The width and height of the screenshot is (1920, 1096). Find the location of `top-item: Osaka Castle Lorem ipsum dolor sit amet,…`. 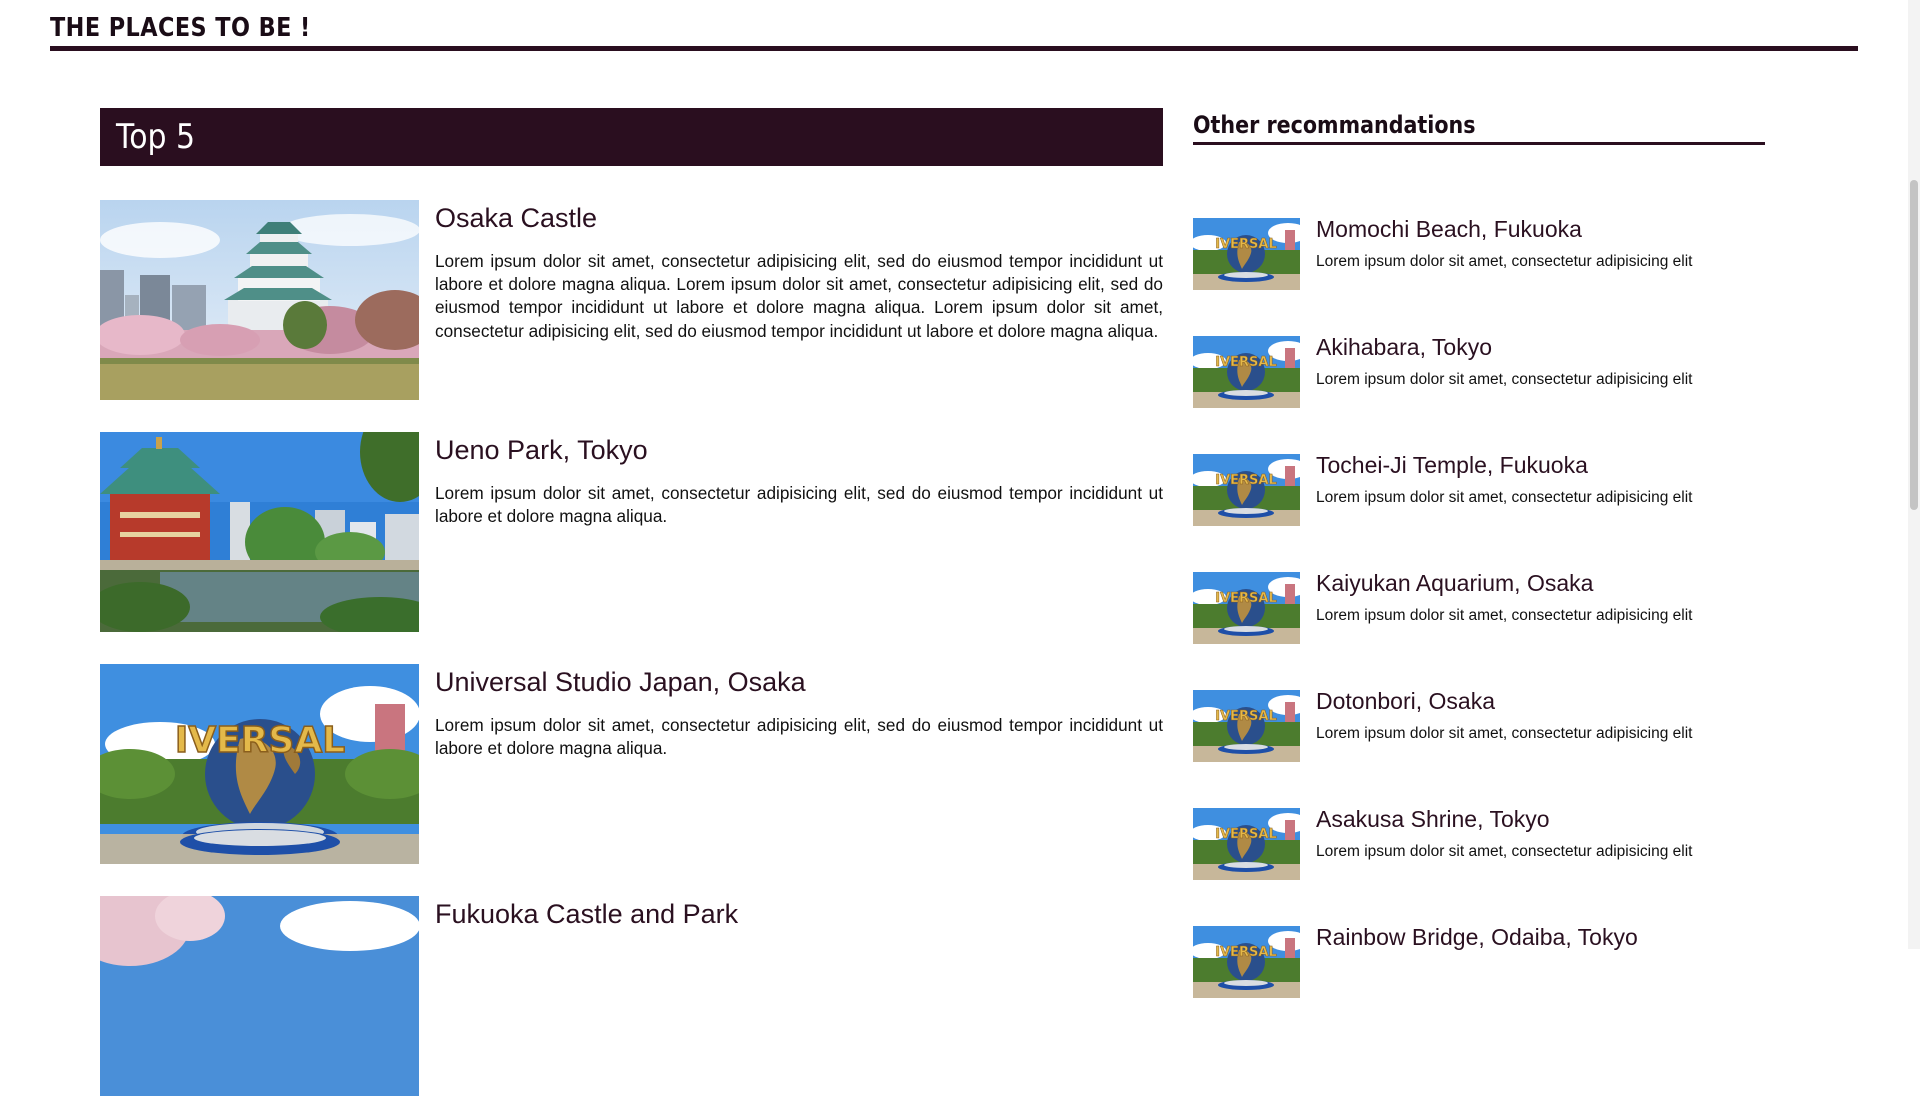

top-item: Osaka Castle Lorem ipsum dolor sit amet,… is located at coordinates (631, 300).